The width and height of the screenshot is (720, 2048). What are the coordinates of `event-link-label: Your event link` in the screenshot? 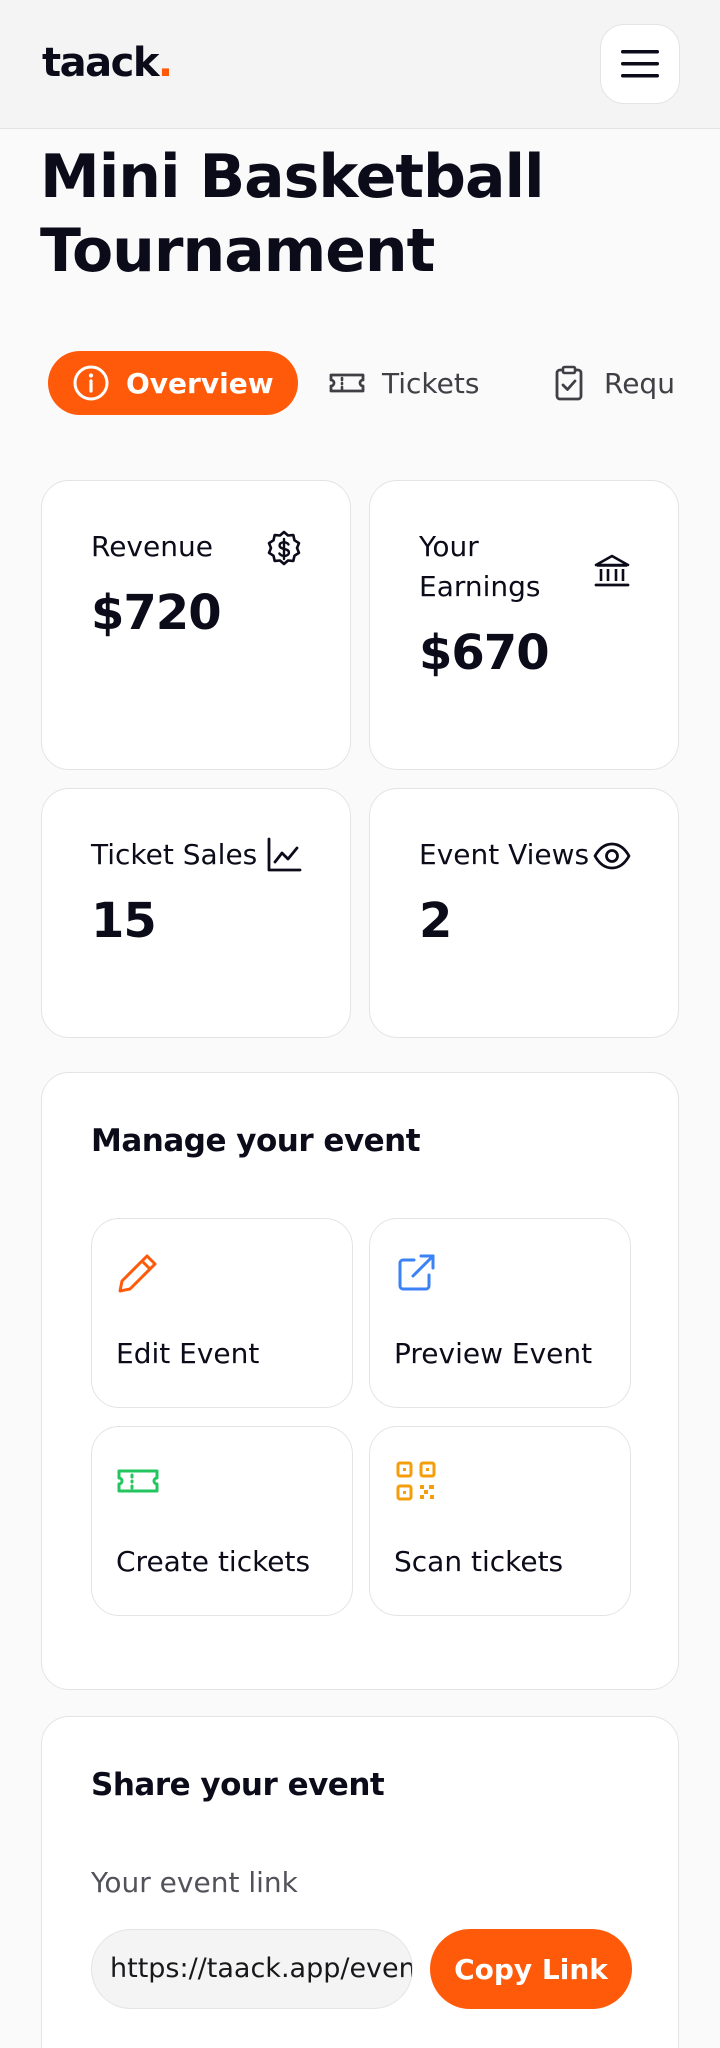 It's located at (194, 1882).